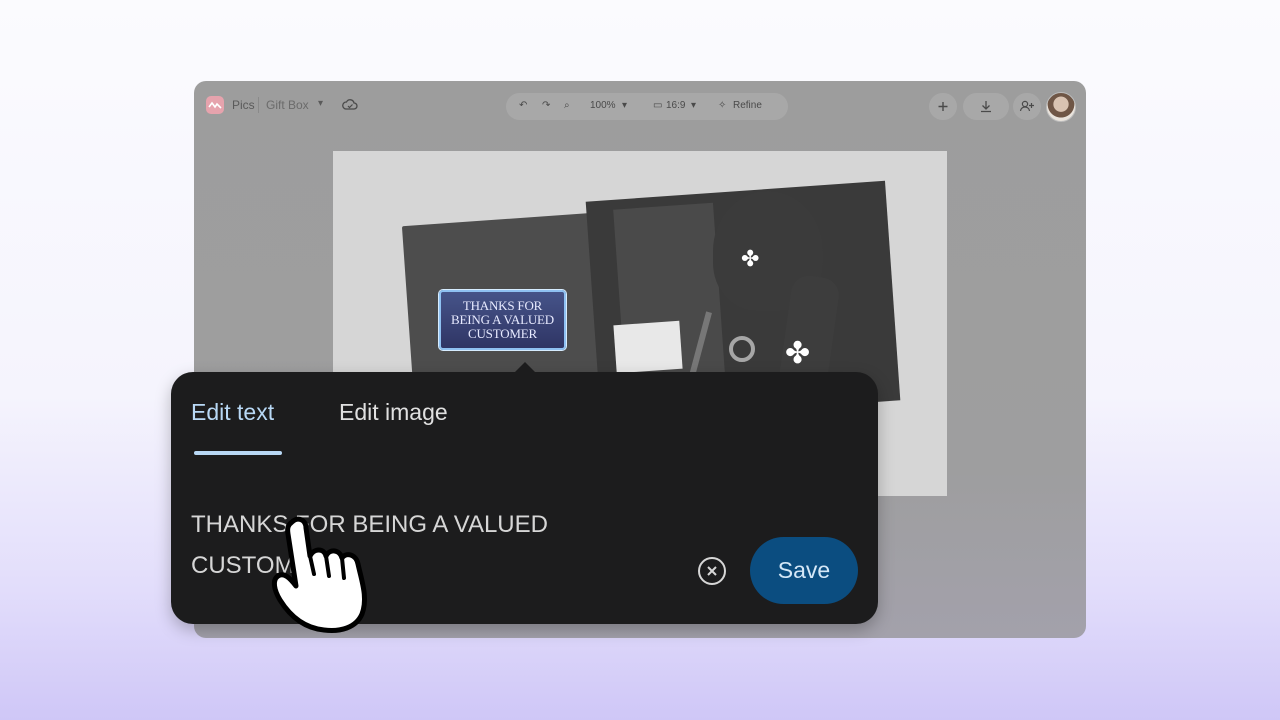 The height and width of the screenshot is (720, 1280). Describe the element at coordinates (657, 105) in the screenshot. I see `aspect-ratio-icon: ▭` at that location.